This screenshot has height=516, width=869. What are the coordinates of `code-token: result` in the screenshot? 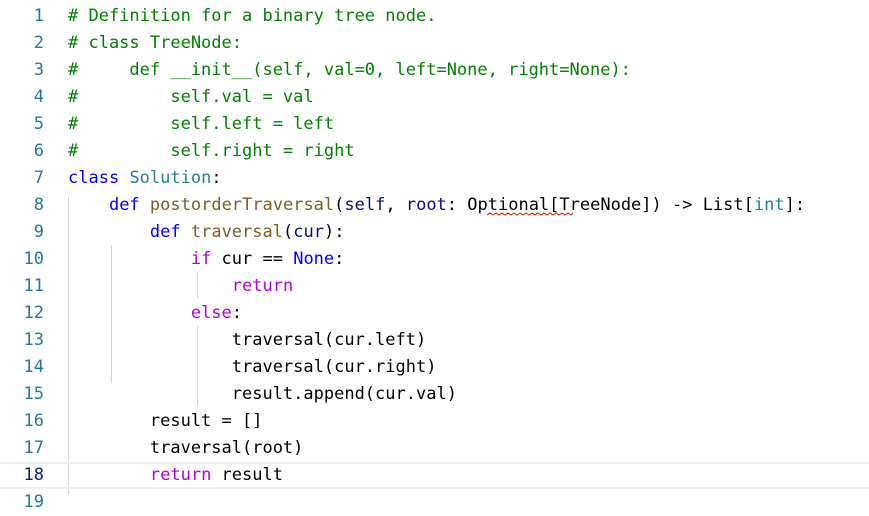 It's located at (247, 475).